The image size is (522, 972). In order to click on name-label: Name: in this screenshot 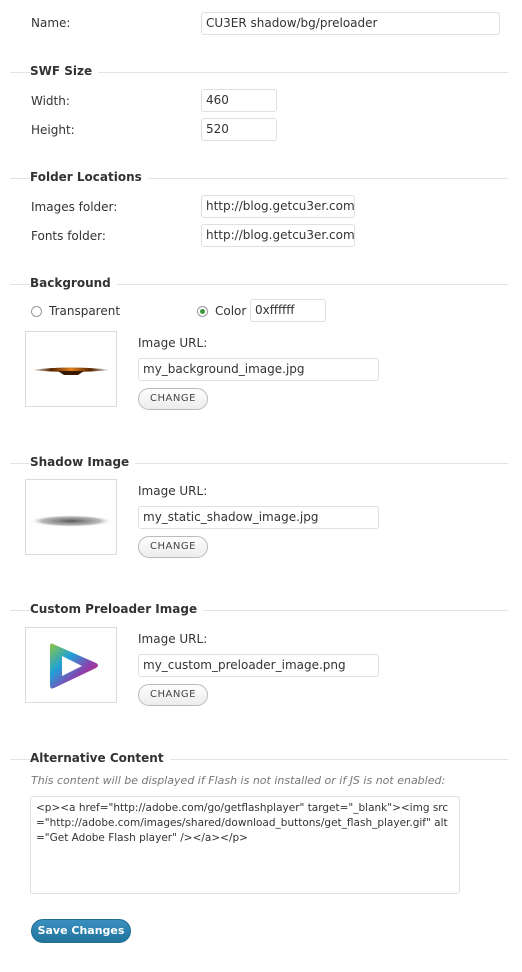, I will do `click(51, 23)`.